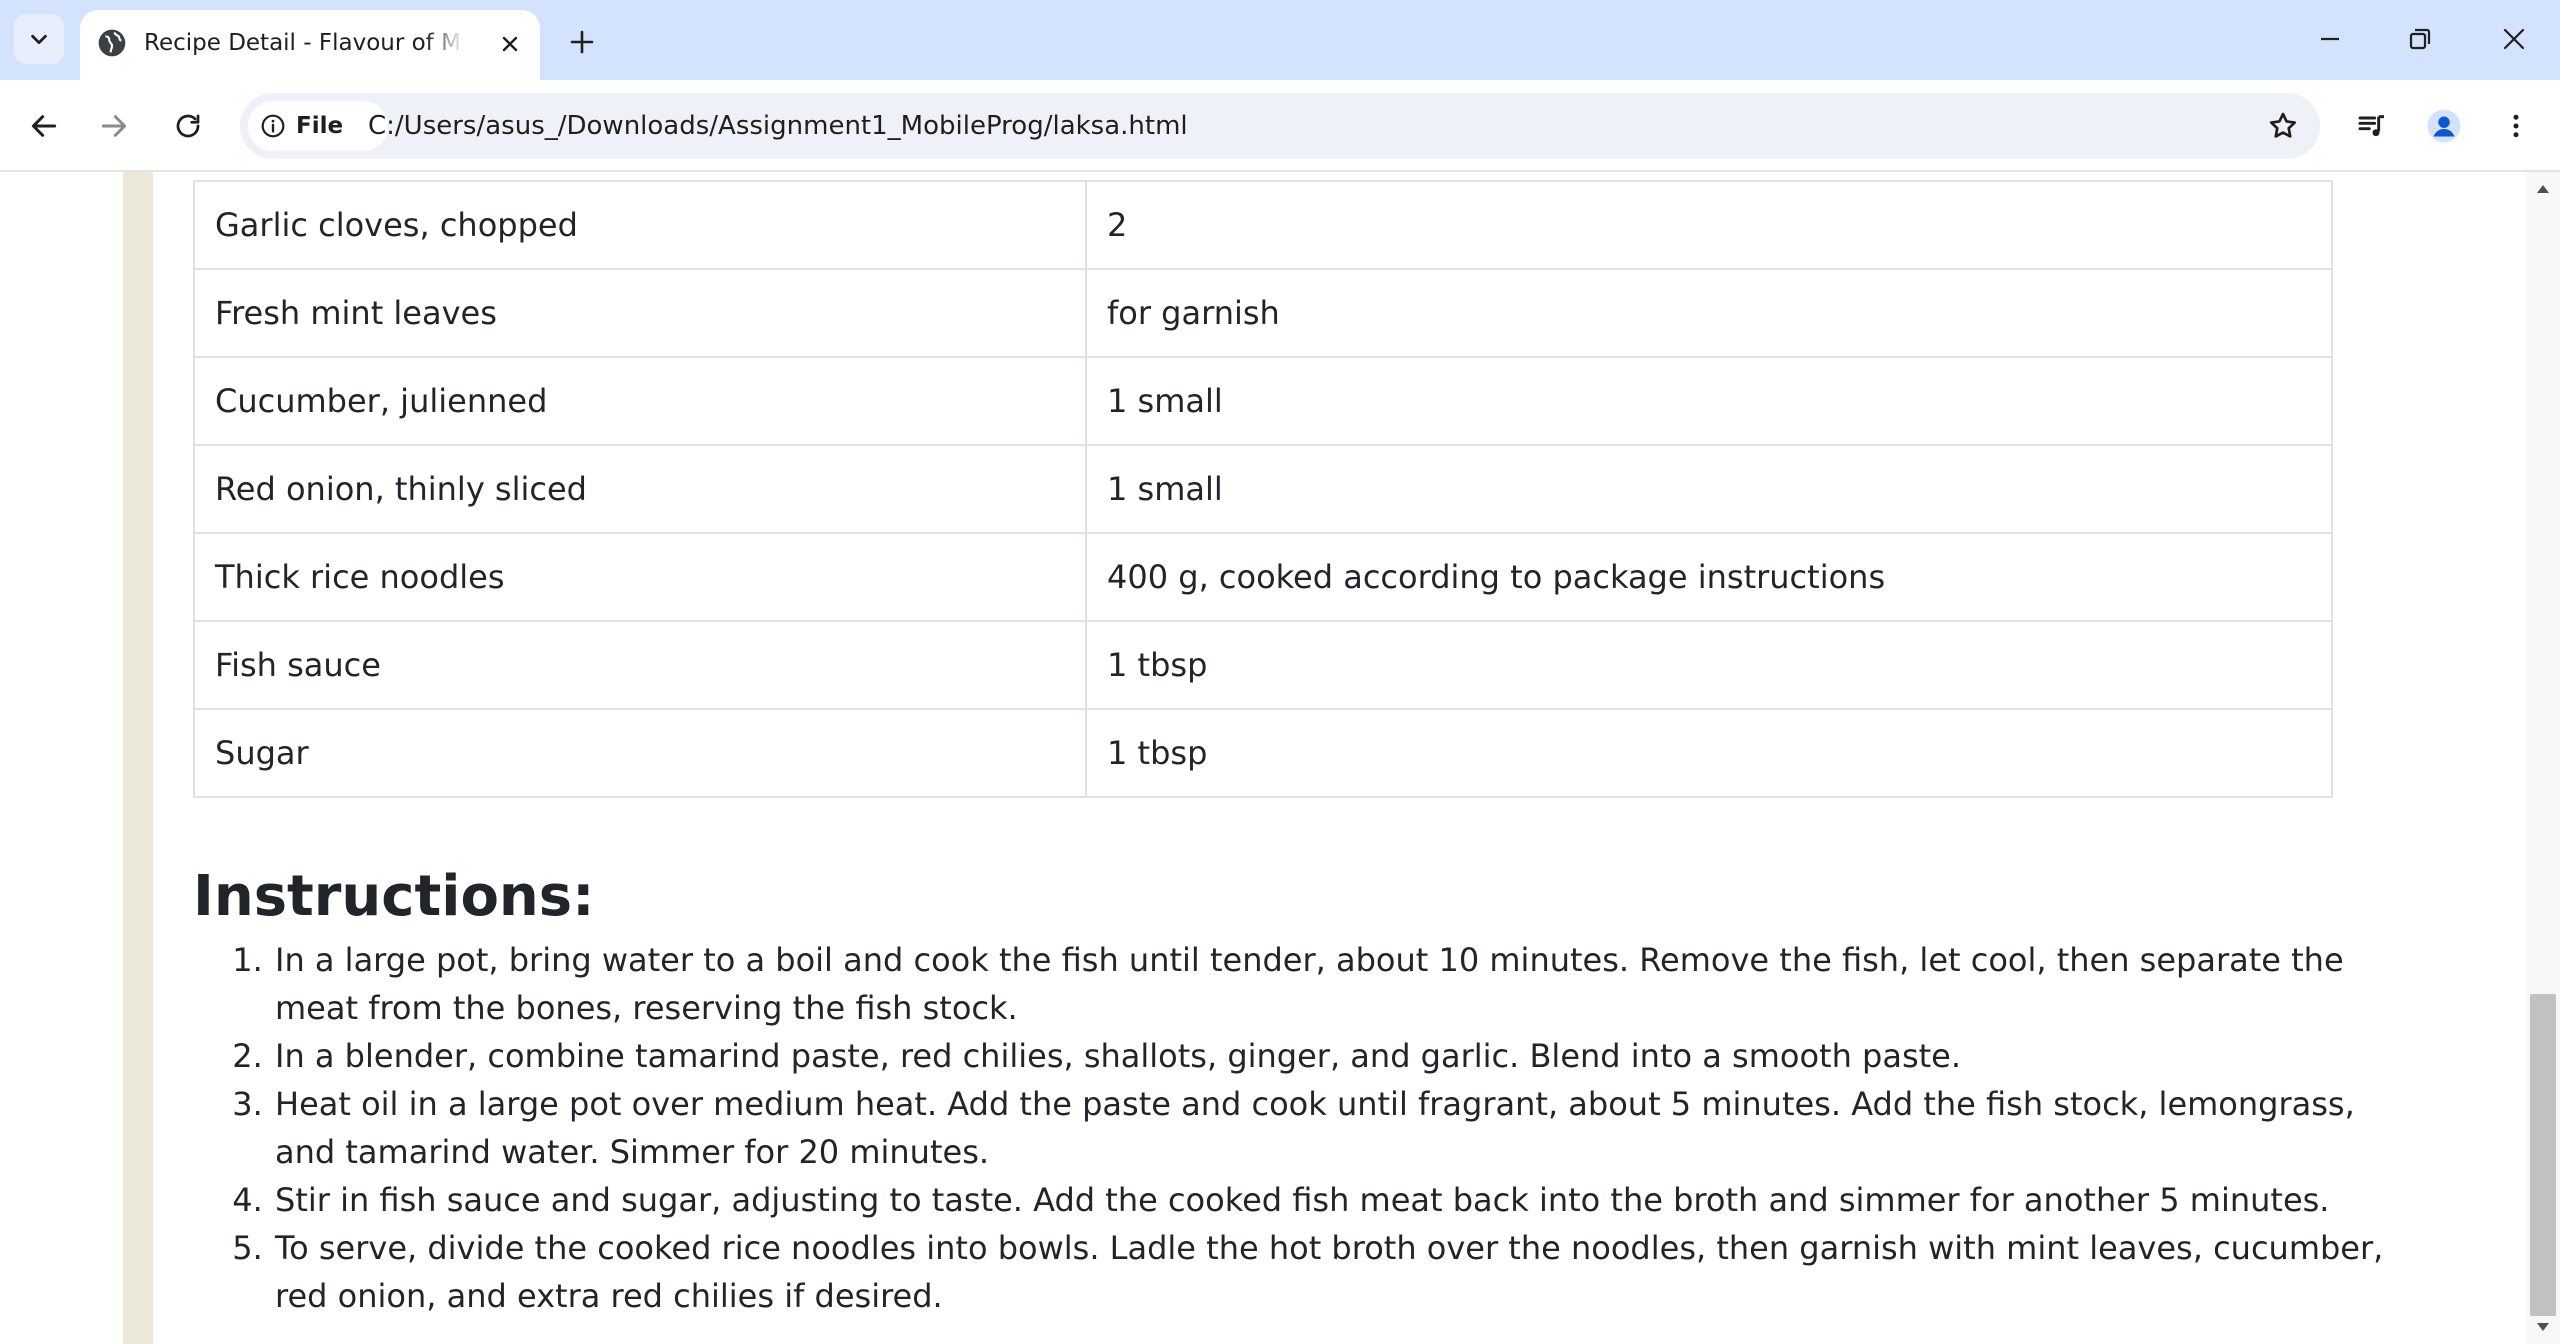  I want to click on table-row: Sugar 1 tbsp, so click(1263, 753).